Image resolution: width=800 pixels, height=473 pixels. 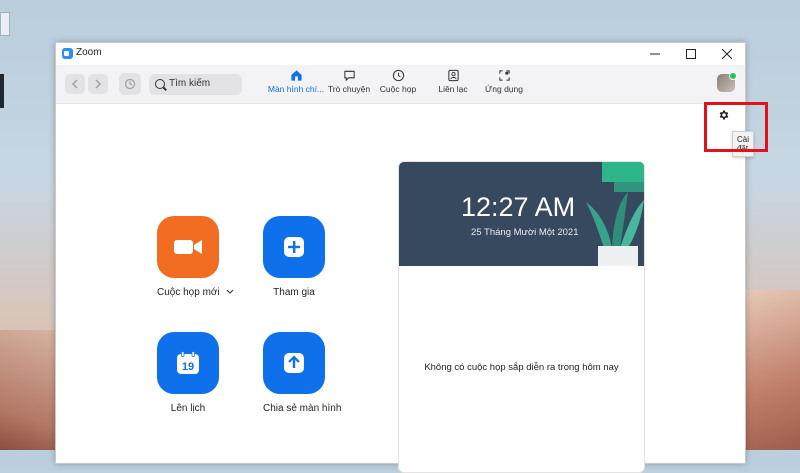 I want to click on close-button, so click(x=727, y=54).